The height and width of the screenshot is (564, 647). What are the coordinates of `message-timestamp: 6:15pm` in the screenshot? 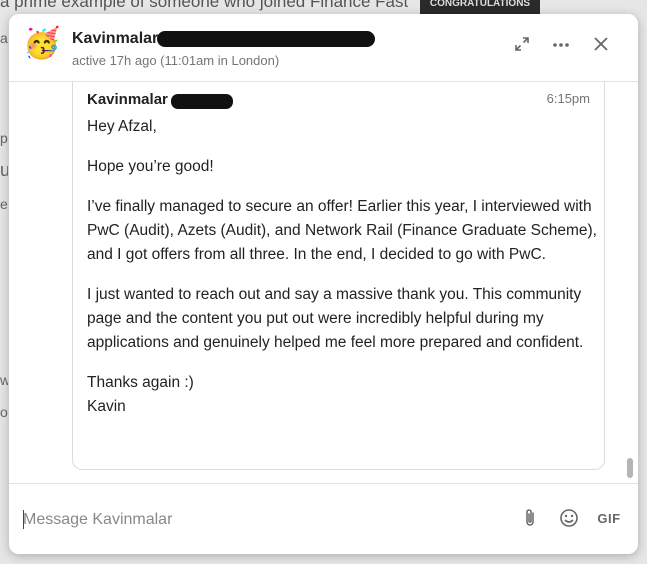 It's located at (568, 98).